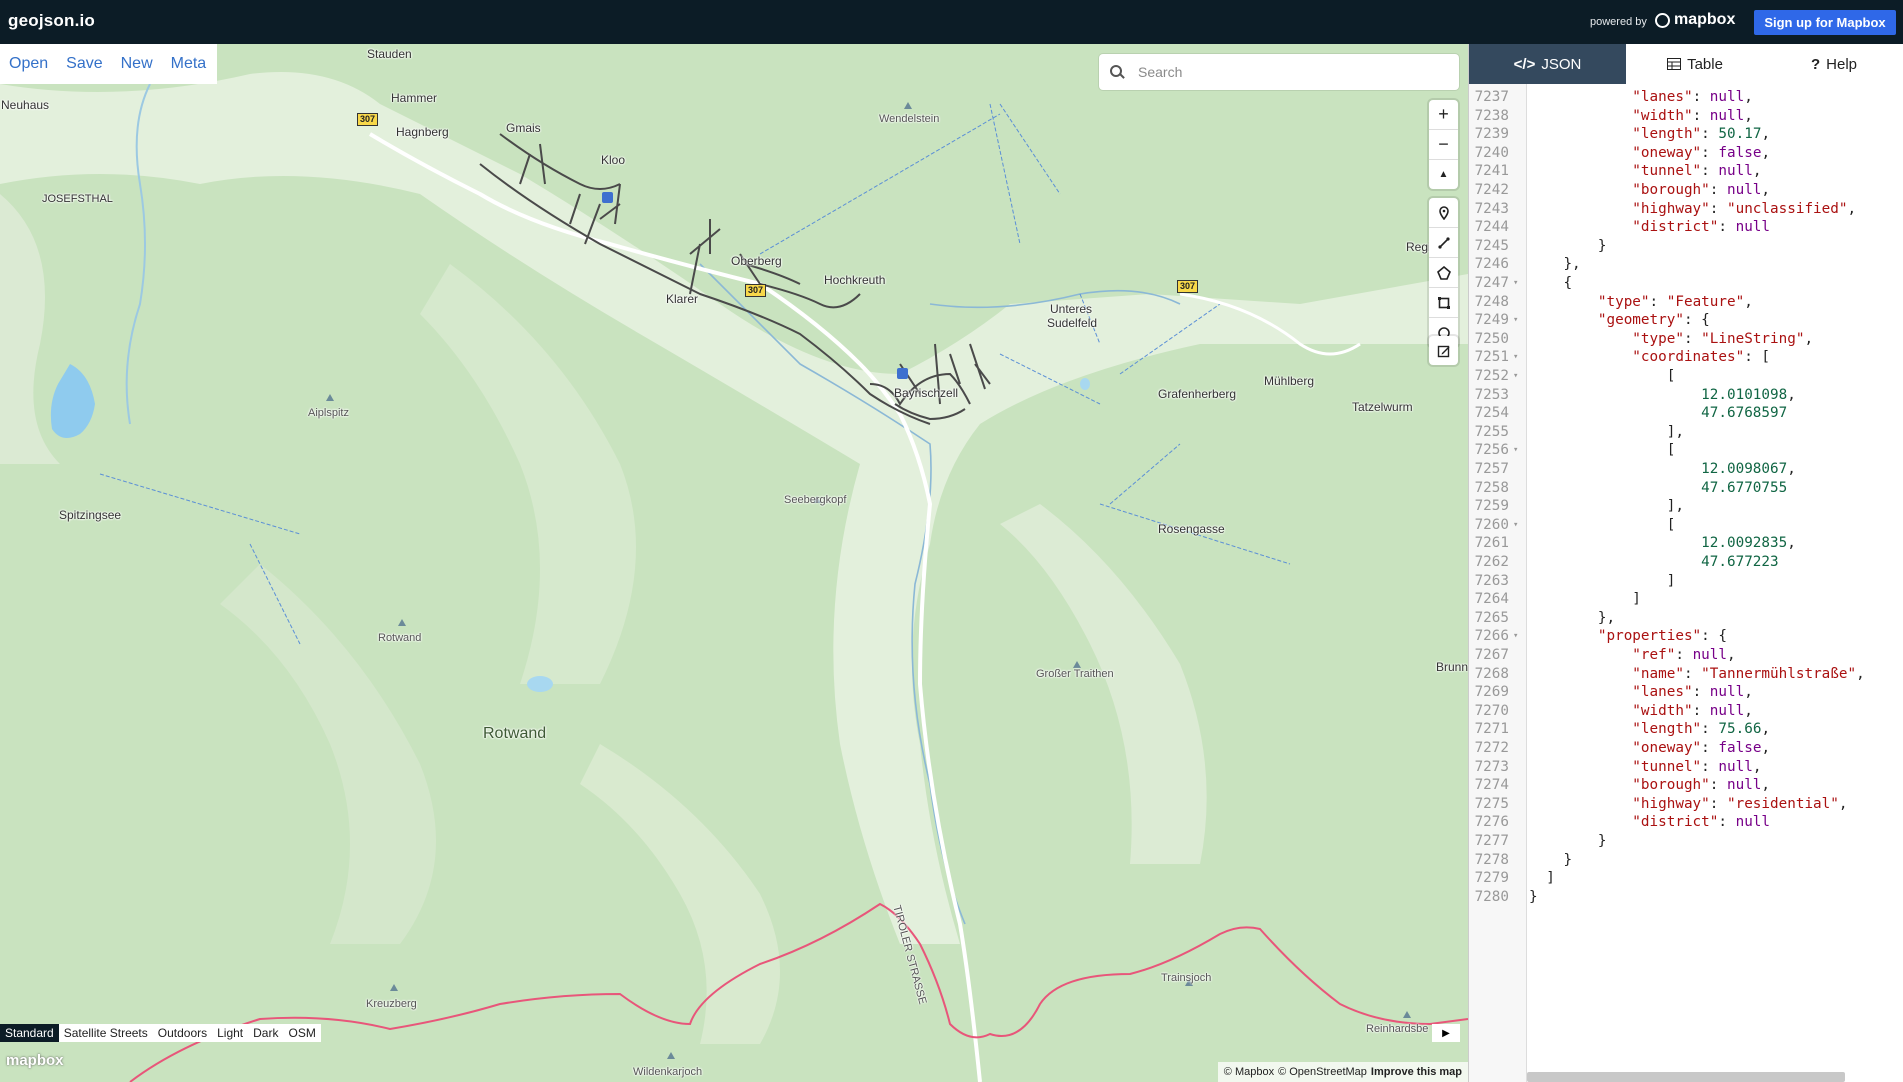 The image size is (1903, 1082). I want to click on map-label-grosser-traithen: Großer Traithen, so click(1075, 674).